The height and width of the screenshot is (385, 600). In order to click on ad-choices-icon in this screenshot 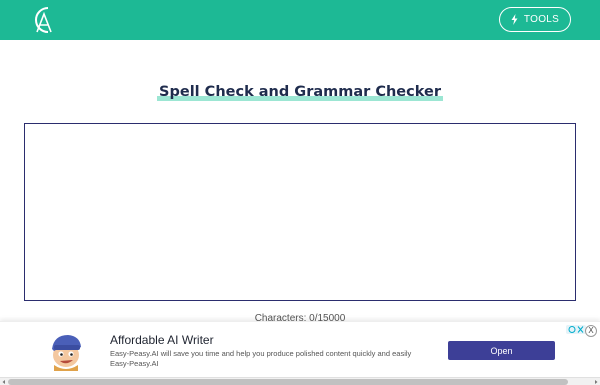, I will do `click(576, 329)`.